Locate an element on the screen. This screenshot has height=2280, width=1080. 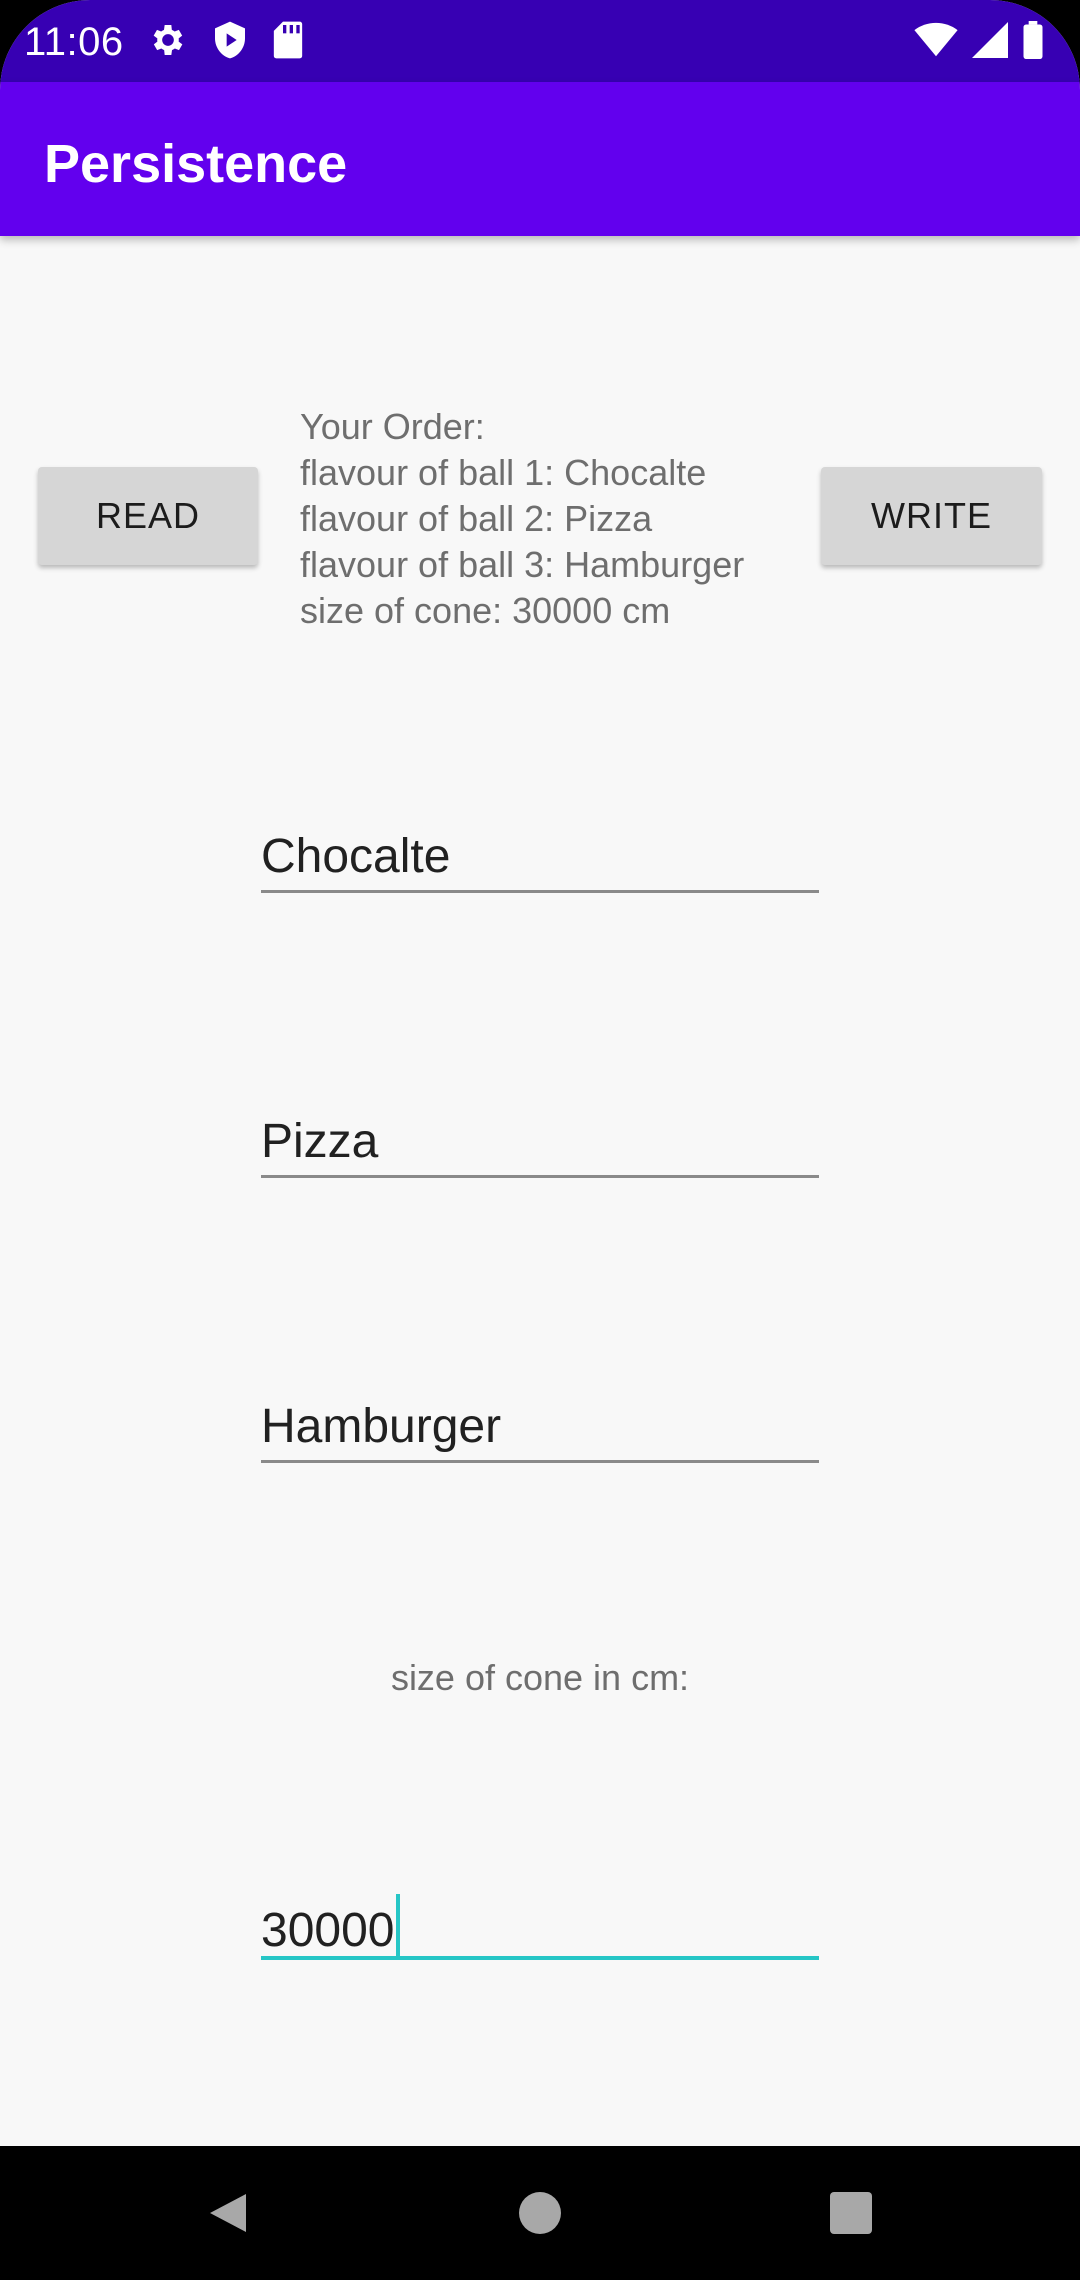
flavour-ball-3-value: Hamburger is located at coordinates (381, 1426).